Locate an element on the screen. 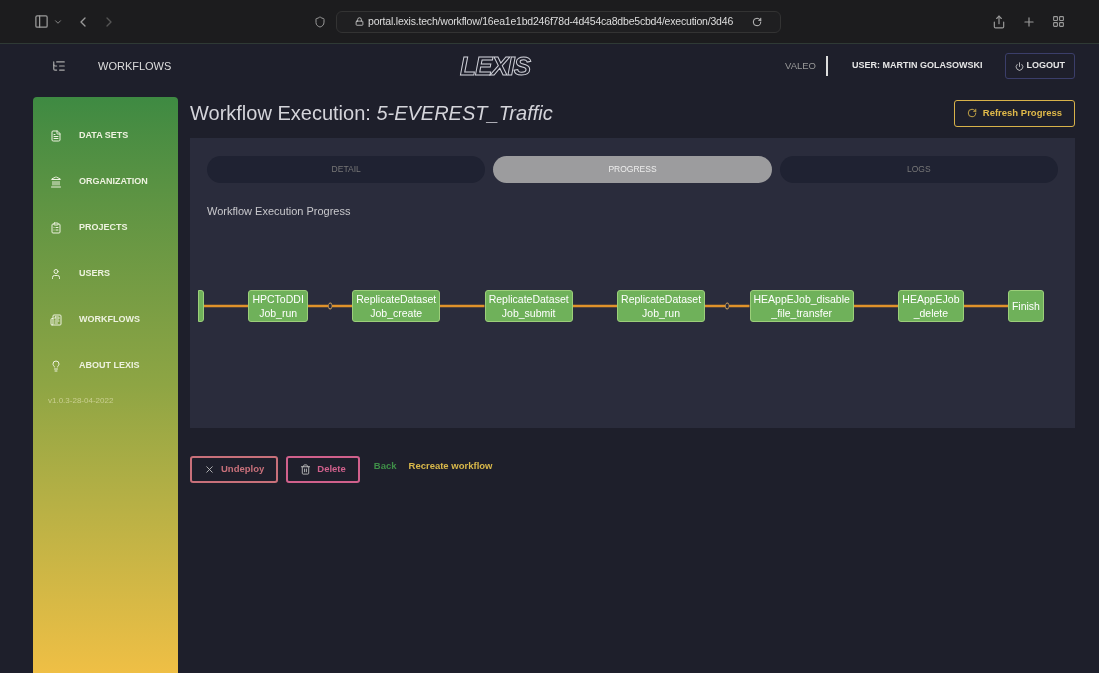 Image resolution: width=1099 pixels, height=673 pixels. refresh-icon is located at coordinates (971, 113).